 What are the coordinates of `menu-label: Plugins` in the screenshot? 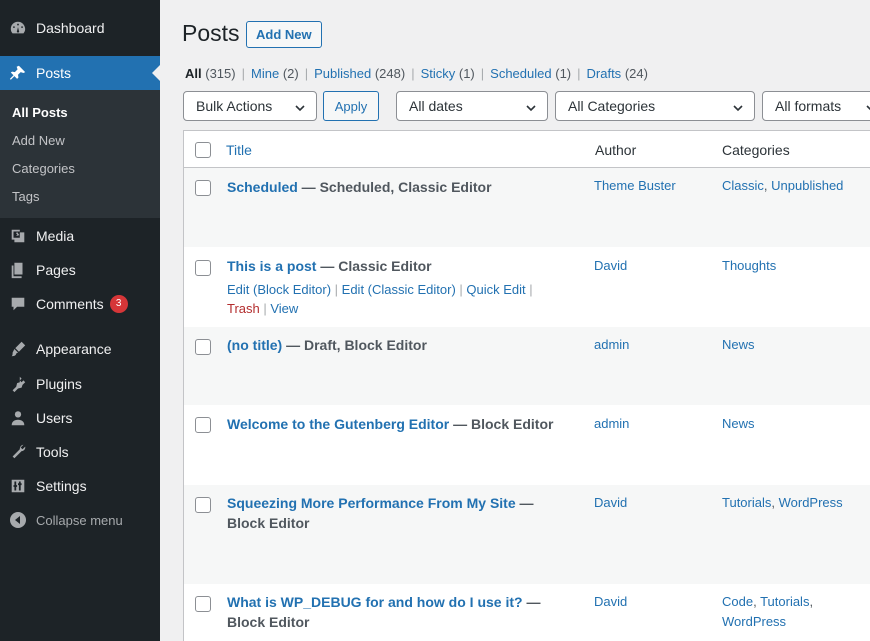 It's located at (59, 384).